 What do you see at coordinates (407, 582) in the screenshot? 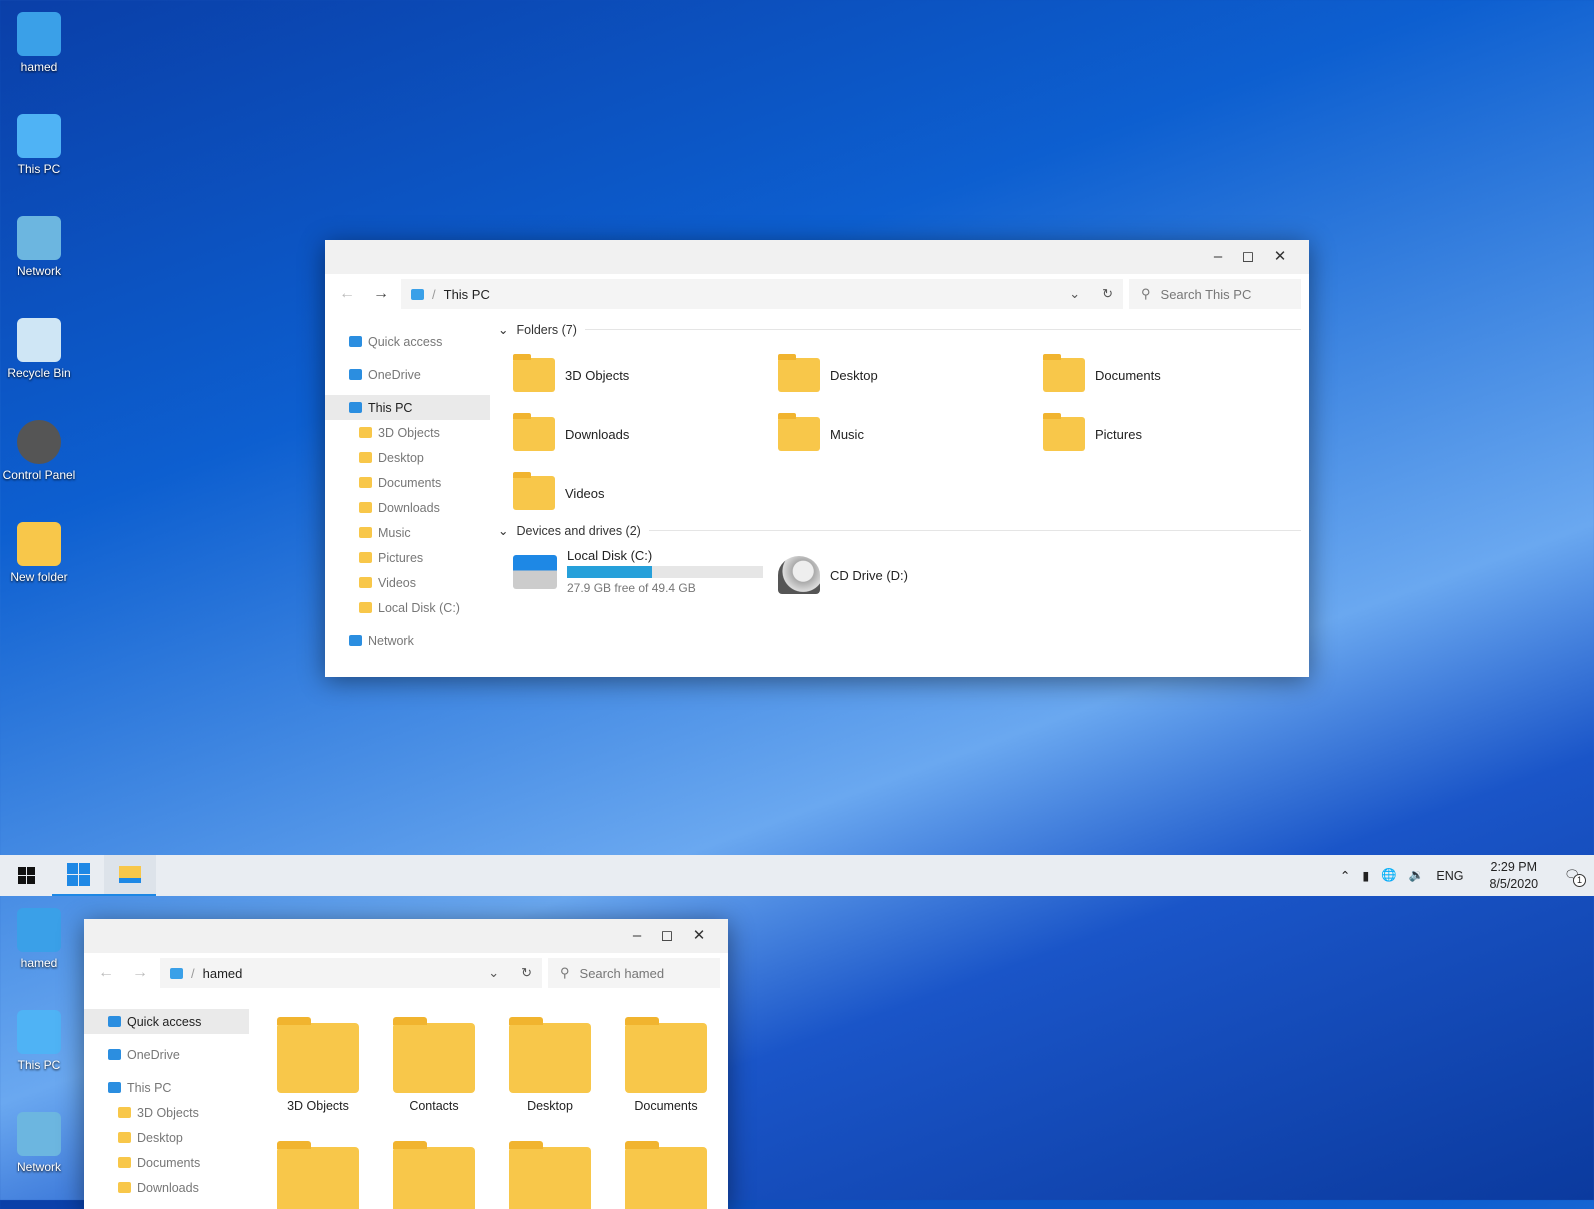
I see `sidebar-item: Videos` at bounding box center [407, 582].